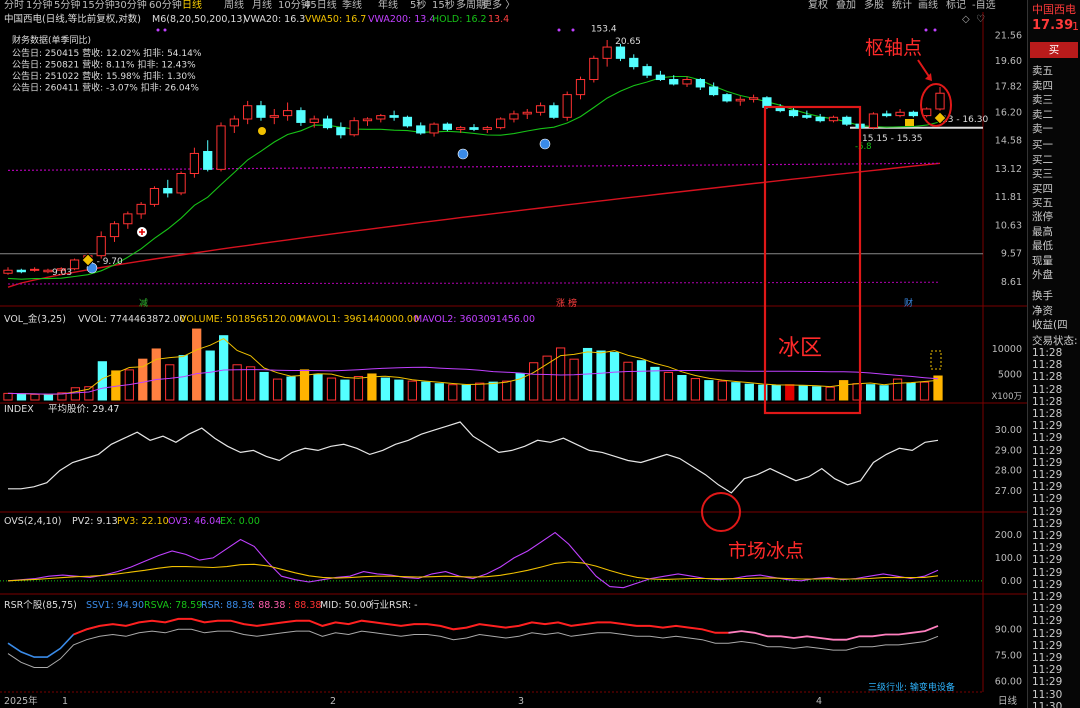 The height and width of the screenshot is (708, 1080). What do you see at coordinates (846, 6) in the screenshot?
I see `toolbar-tool-1: 叠加` at bounding box center [846, 6].